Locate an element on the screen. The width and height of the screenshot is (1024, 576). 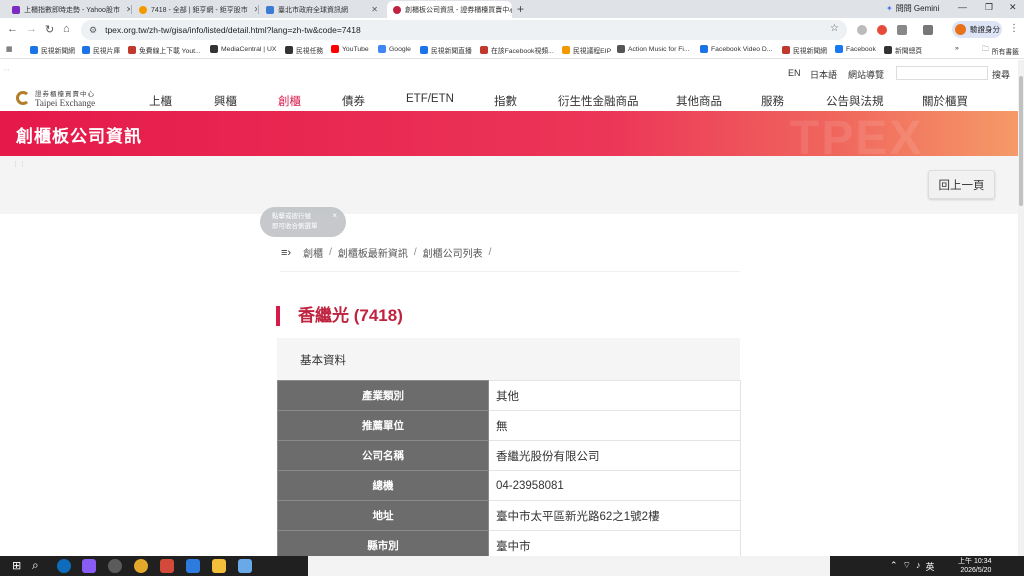
restore-icon: ❐ is located at coordinates (989, 7).